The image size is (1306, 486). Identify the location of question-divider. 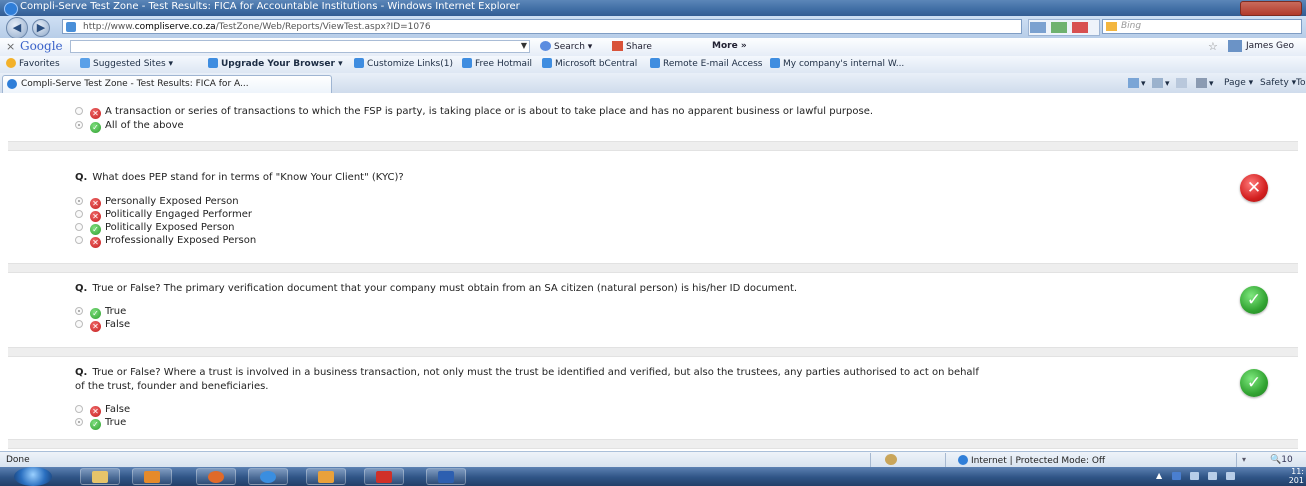
(653, 444).